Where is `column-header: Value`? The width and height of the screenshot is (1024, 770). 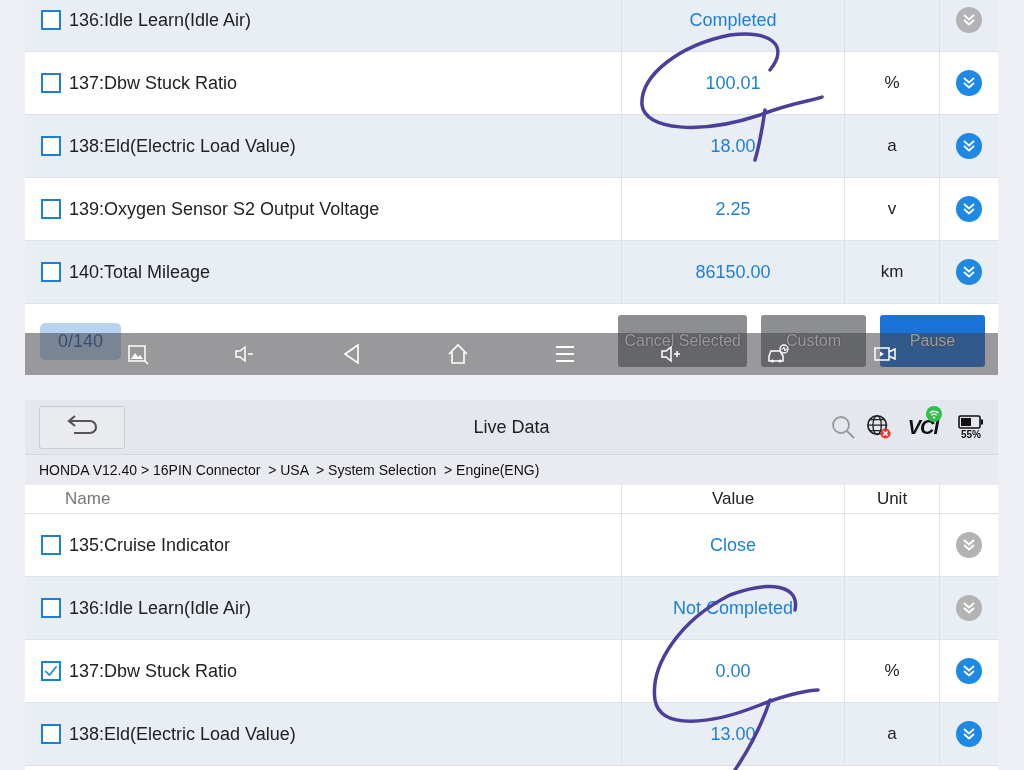 column-header: Value is located at coordinates (733, 499).